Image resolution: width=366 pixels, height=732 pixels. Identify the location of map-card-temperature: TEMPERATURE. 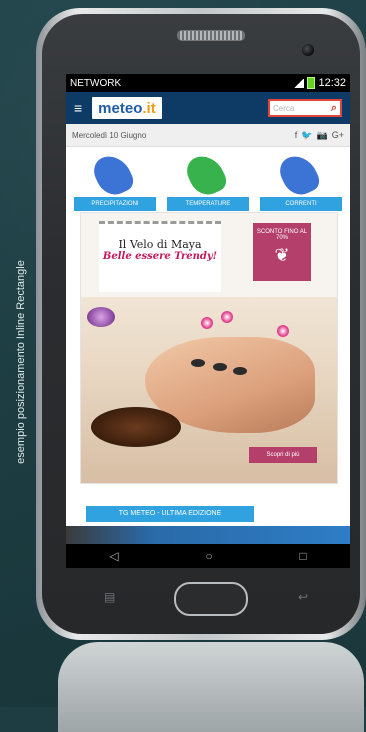
(208, 182).